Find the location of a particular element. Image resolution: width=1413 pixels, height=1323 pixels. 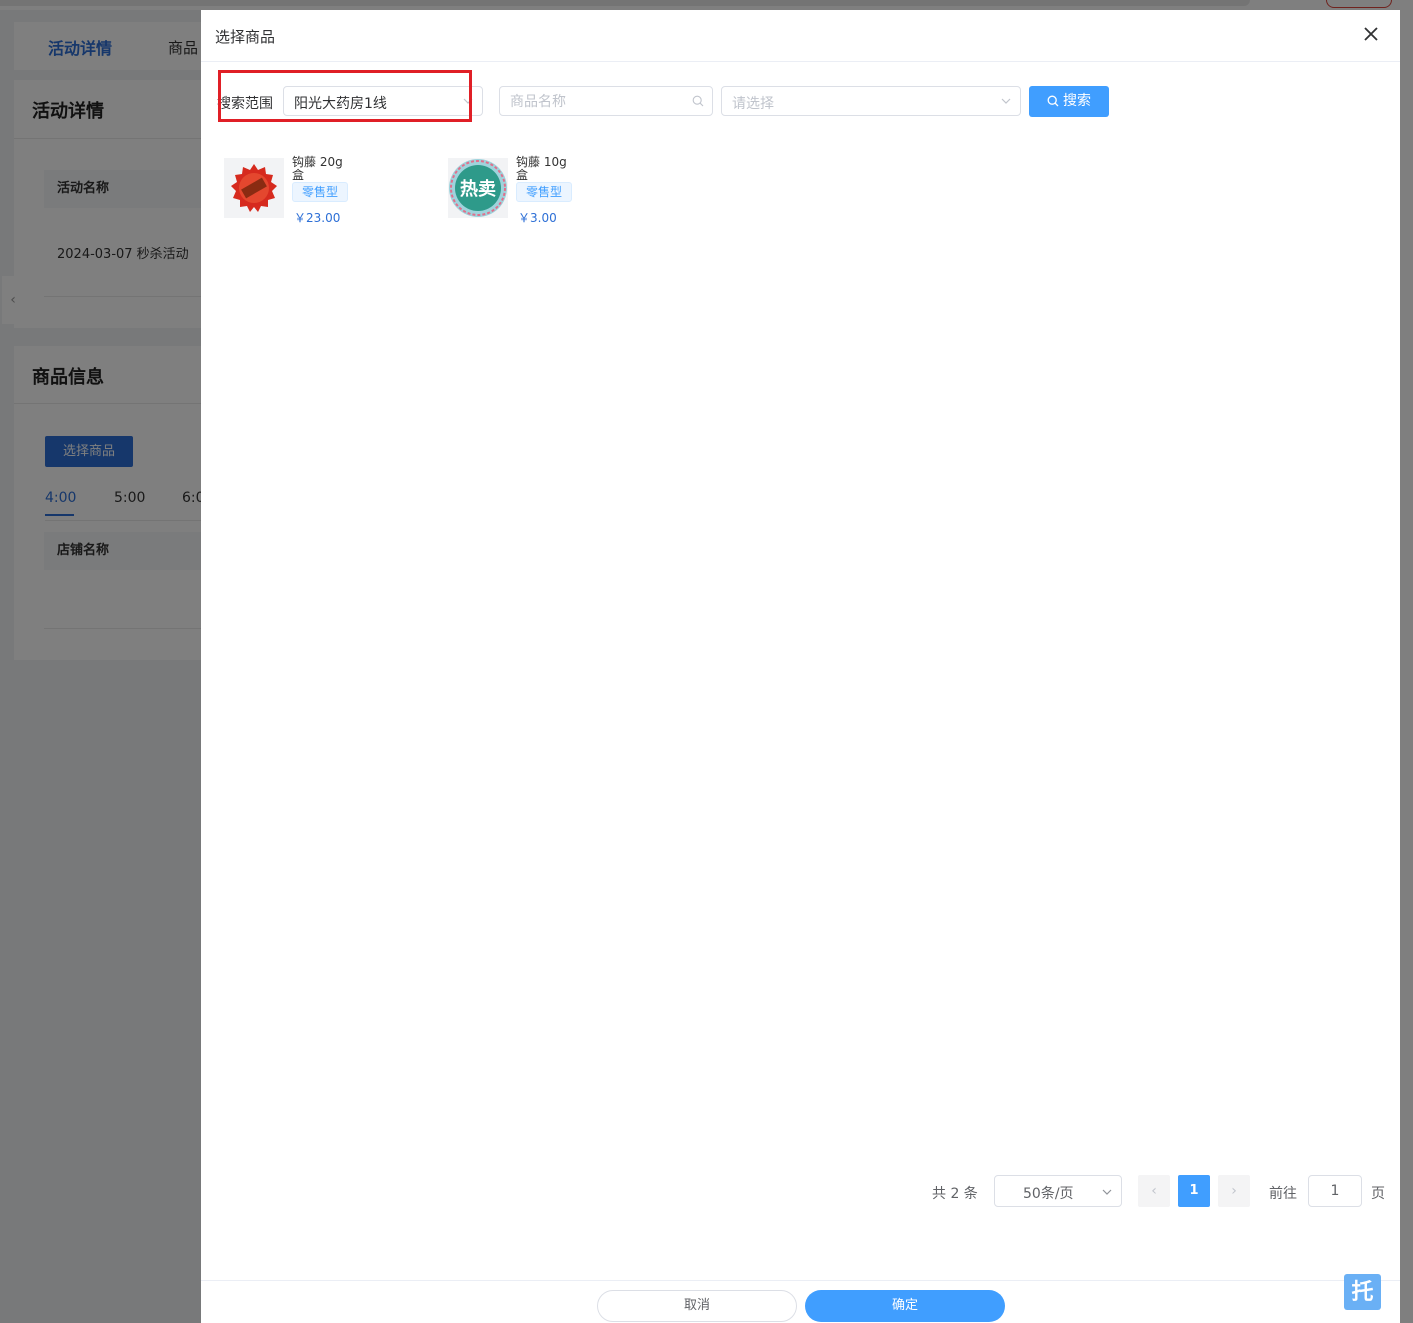

search-button-label: 搜索 is located at coordinates (1077, 101).